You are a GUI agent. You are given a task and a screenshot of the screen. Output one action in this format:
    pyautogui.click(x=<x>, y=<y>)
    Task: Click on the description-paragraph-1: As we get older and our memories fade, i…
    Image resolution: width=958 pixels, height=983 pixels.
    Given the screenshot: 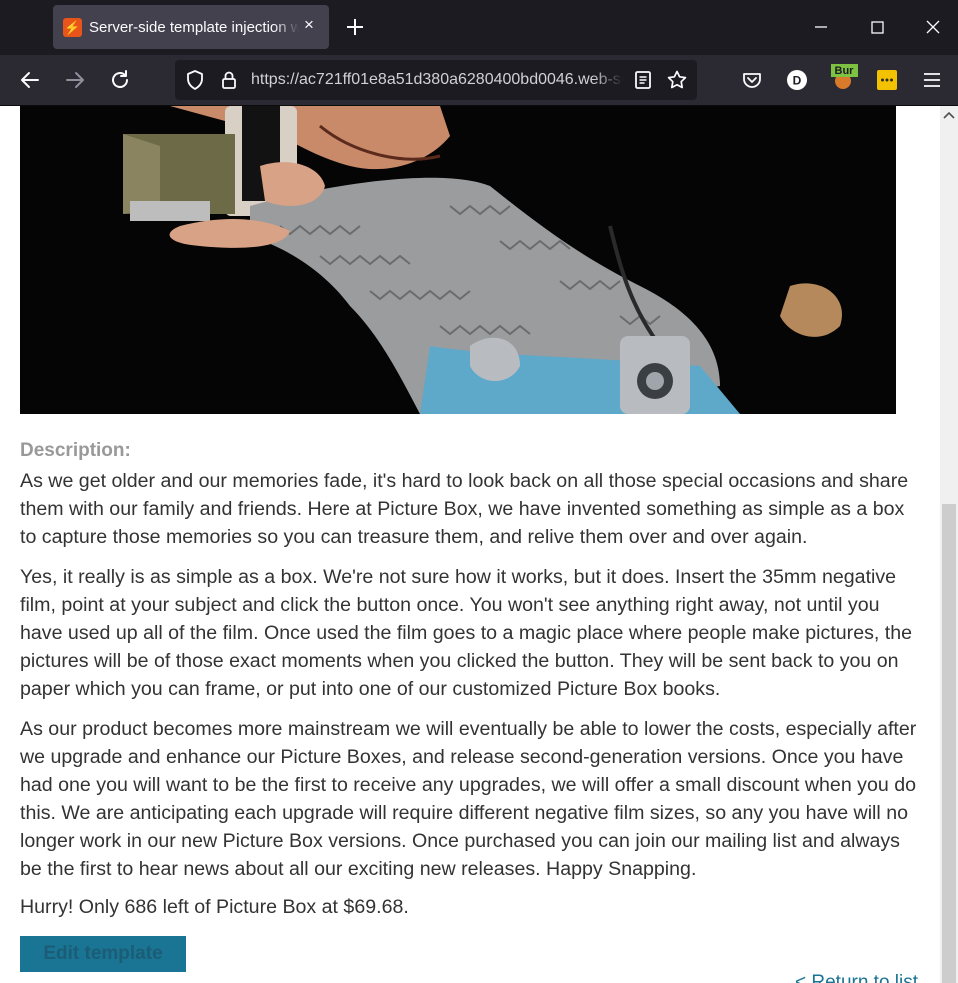 What is the action you would take?
    pyautogui.click(x=464, y=509)
    